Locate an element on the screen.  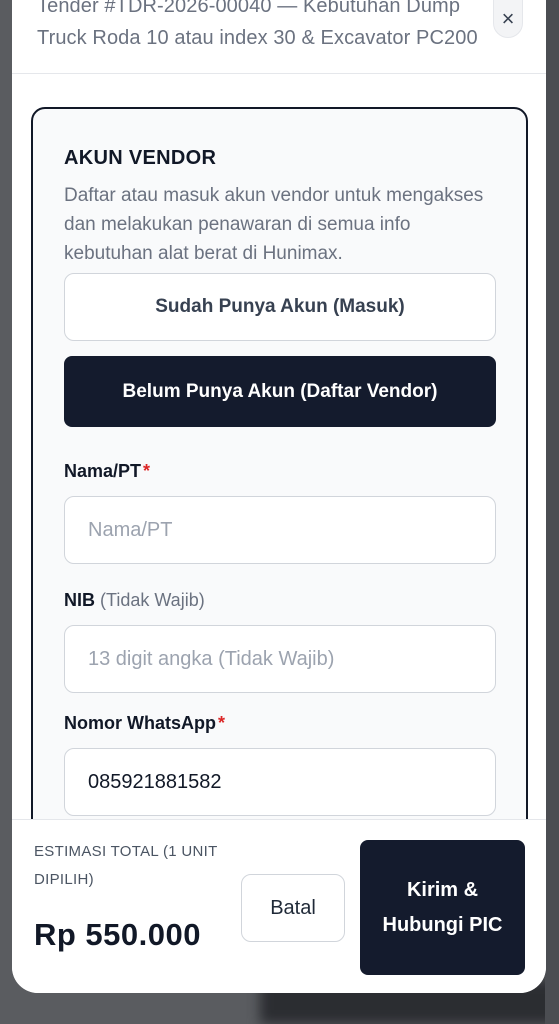
whatsapp-input is located at coordinates (280, 782).